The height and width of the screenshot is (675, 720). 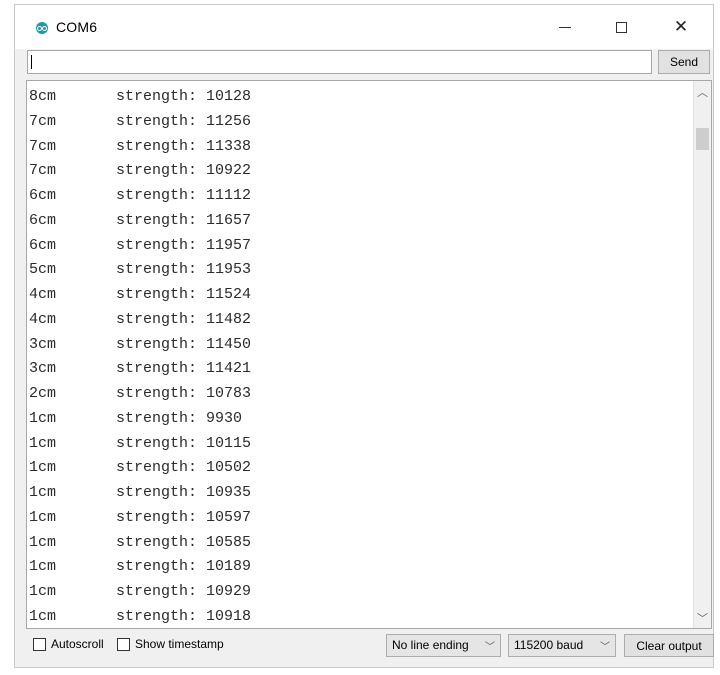 What do you see at coordinates (184, 195) in the screenshot?
I see `strength-value: strength: 11112` at bounding box center [184, 195].